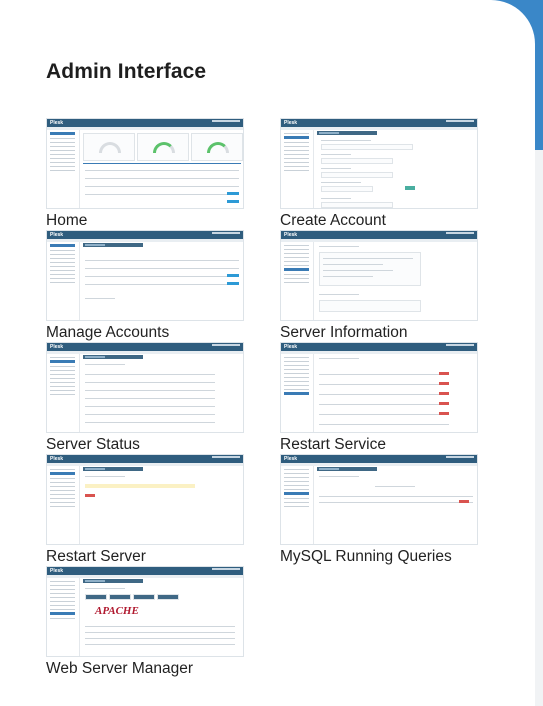 The image size is (543, 706). I want to click on item-server-status: Plesk Server Status, so click(146, 398).